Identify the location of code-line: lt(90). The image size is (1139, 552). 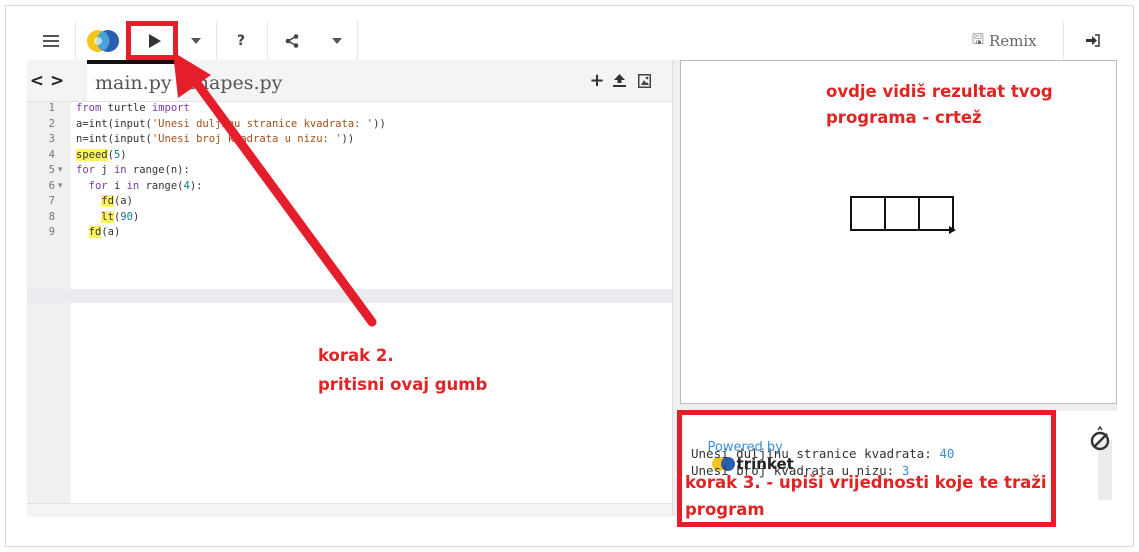
(107, 216).